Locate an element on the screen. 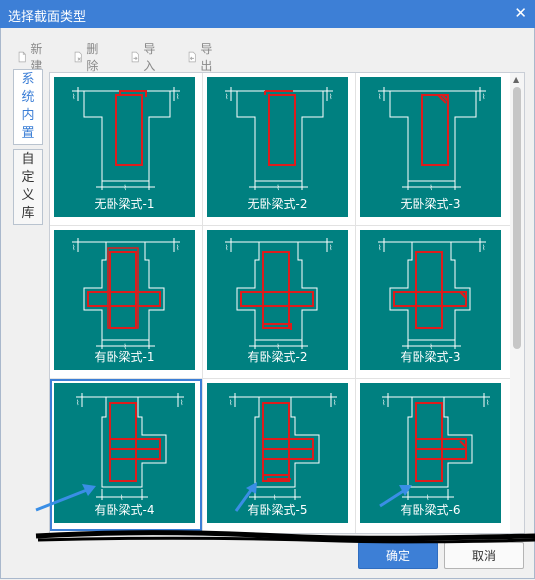 Image resolution: width=535 pixels, height=580 pixels. import-button: 导入 is located at coordinates (145, 57).